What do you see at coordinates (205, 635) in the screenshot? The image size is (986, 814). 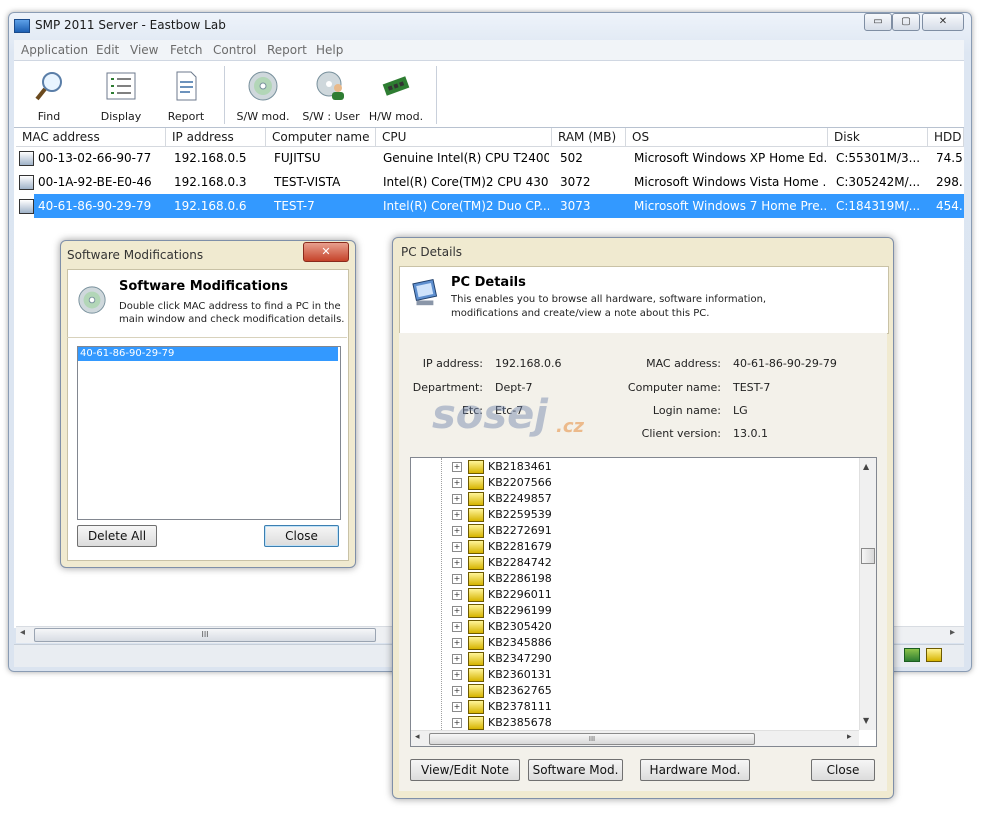 I see `scroll-thumb: III` at bounding box center [205, 635].